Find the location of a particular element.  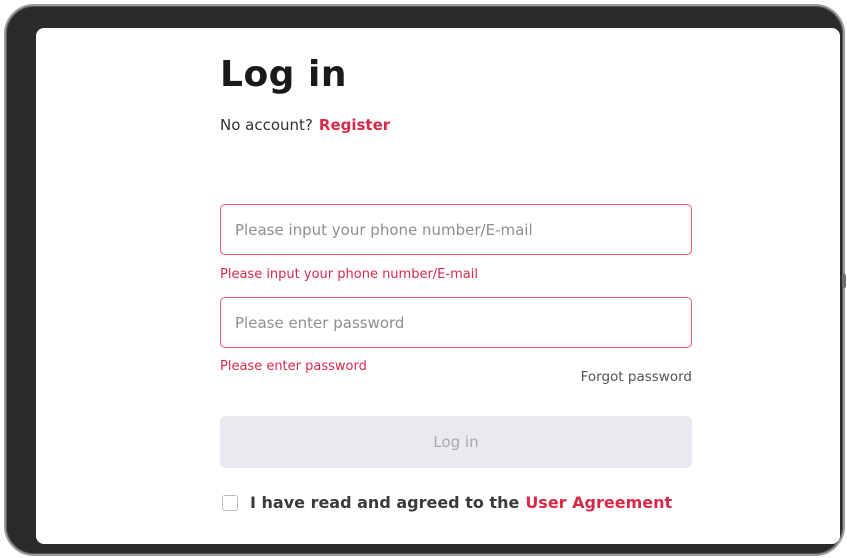

page-title: Log in is located at coordinates (283, 74).